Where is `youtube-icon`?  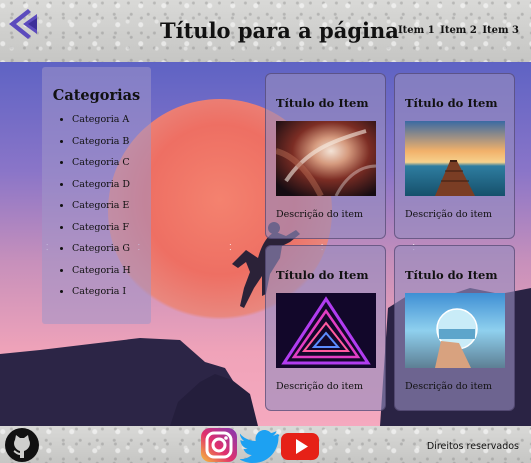
youtube-icon is located at coordinates (301, 445).